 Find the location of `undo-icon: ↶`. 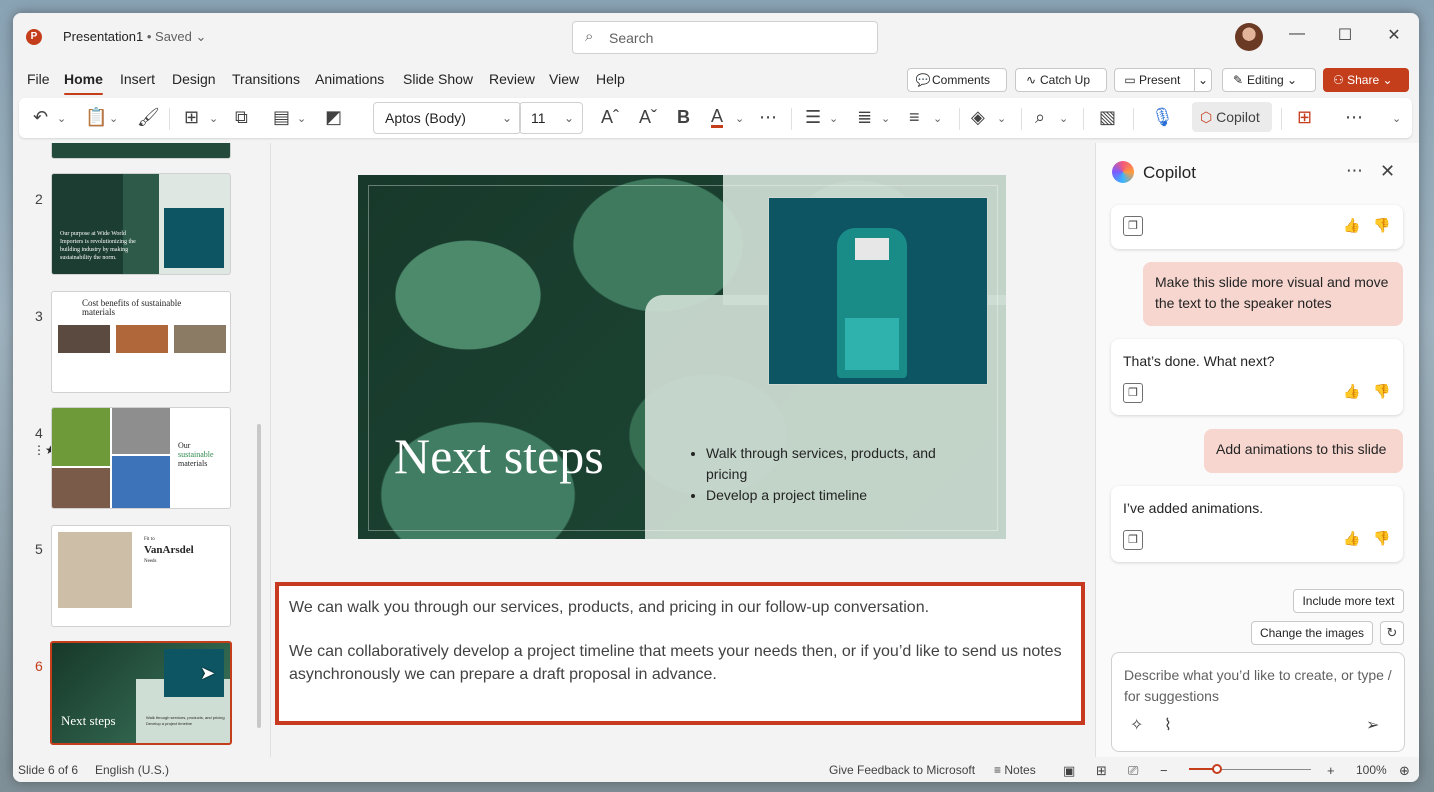

undo-icon: ↶ is located at coordinates (40, 117).